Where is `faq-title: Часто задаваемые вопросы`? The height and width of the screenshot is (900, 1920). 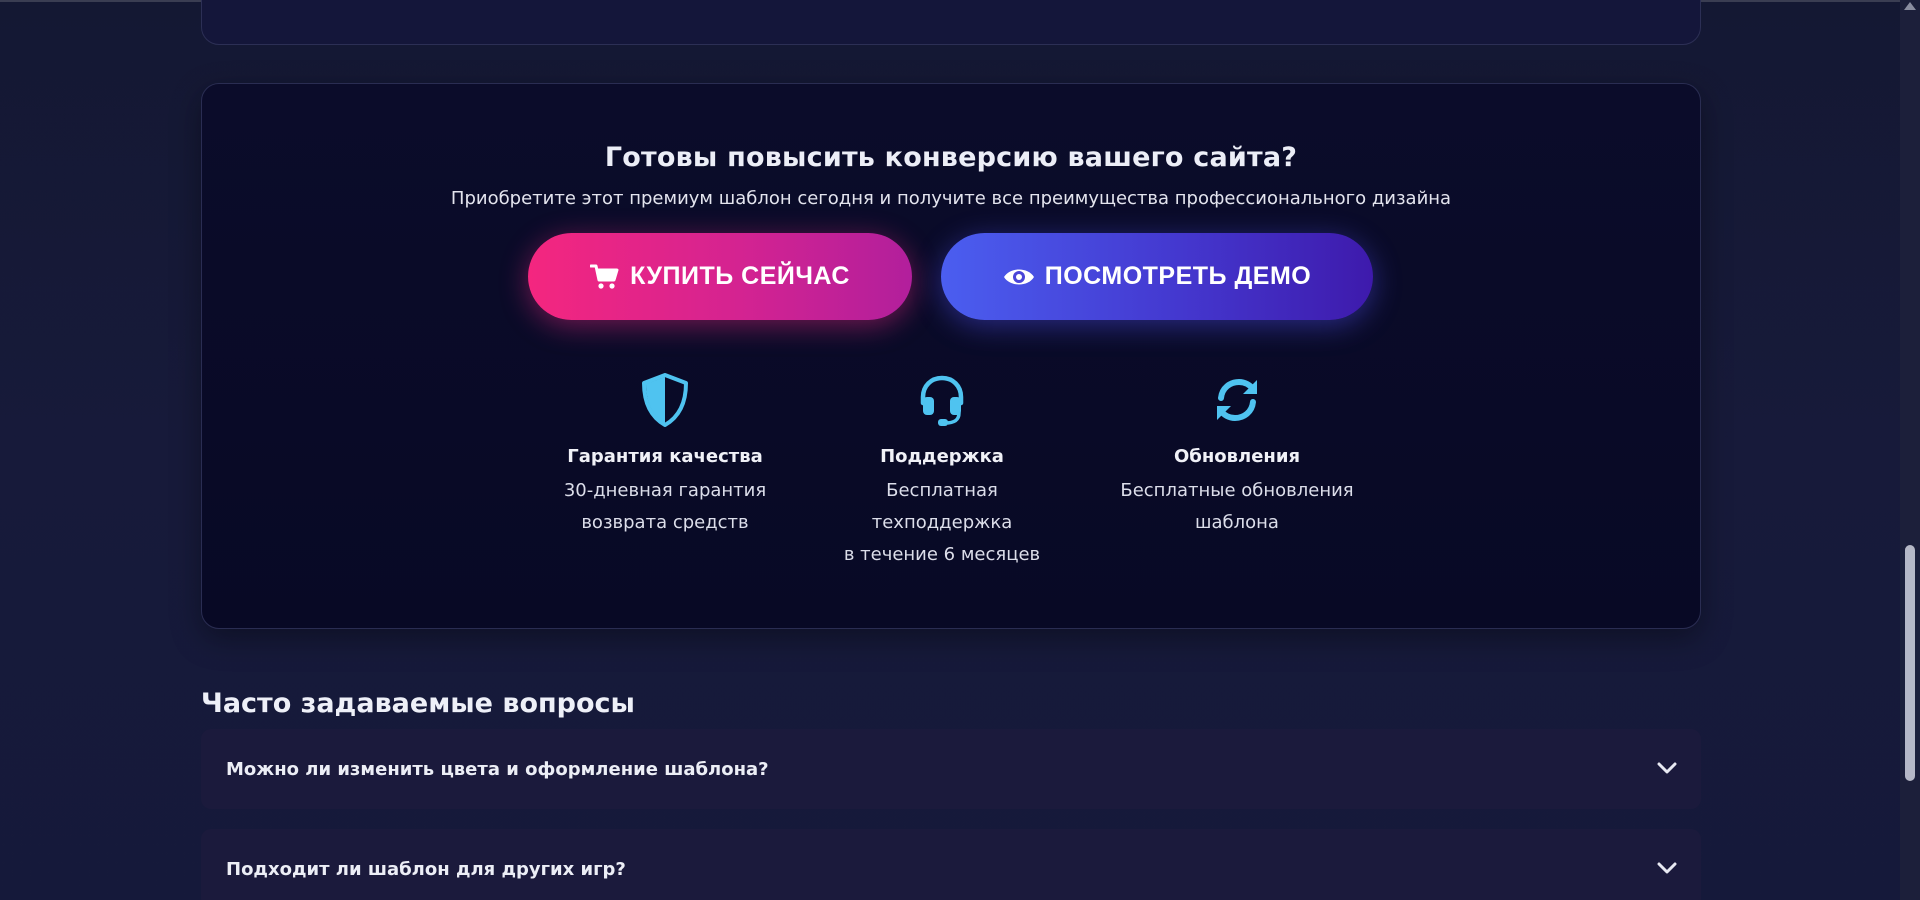 faq-title: Часто задаваемые вопросы is located at coordinates (418, 703).